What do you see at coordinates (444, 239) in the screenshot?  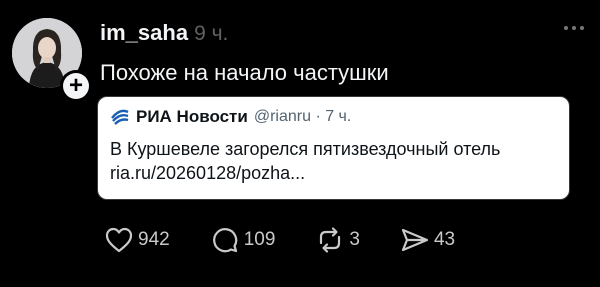 I see `share-count: 43` at bounding box center [444, 239].